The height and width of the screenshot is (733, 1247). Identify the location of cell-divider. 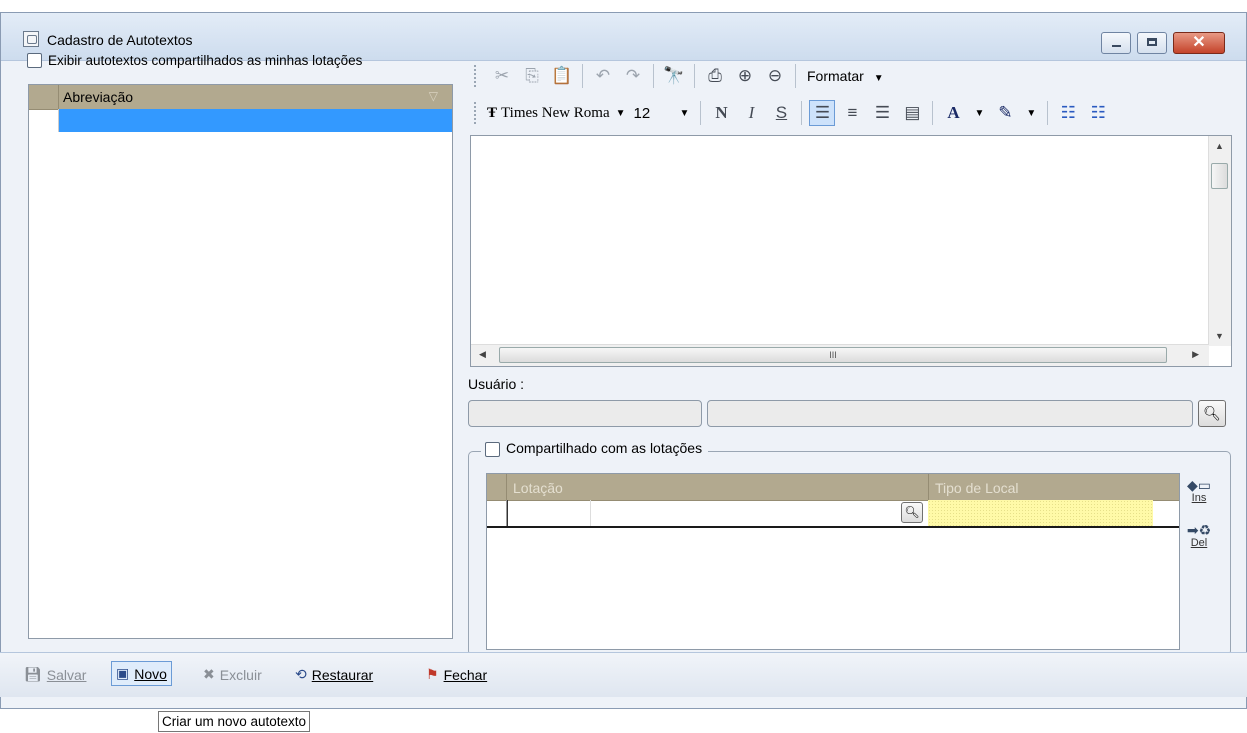
(590, 513).